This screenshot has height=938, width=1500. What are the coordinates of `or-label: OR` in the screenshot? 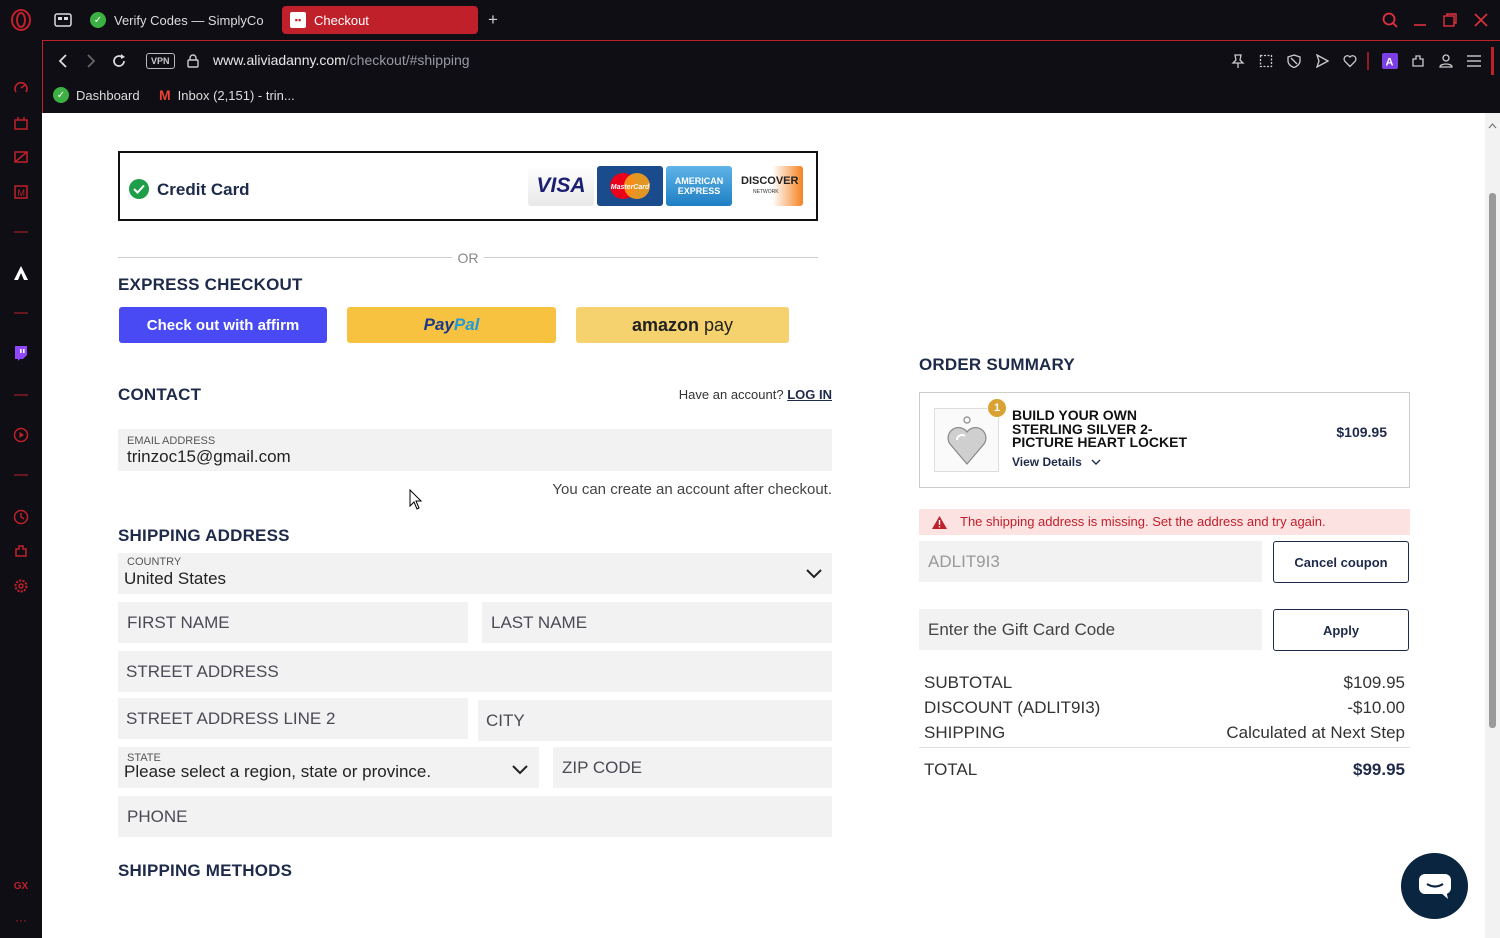 It's located at (468, 258).